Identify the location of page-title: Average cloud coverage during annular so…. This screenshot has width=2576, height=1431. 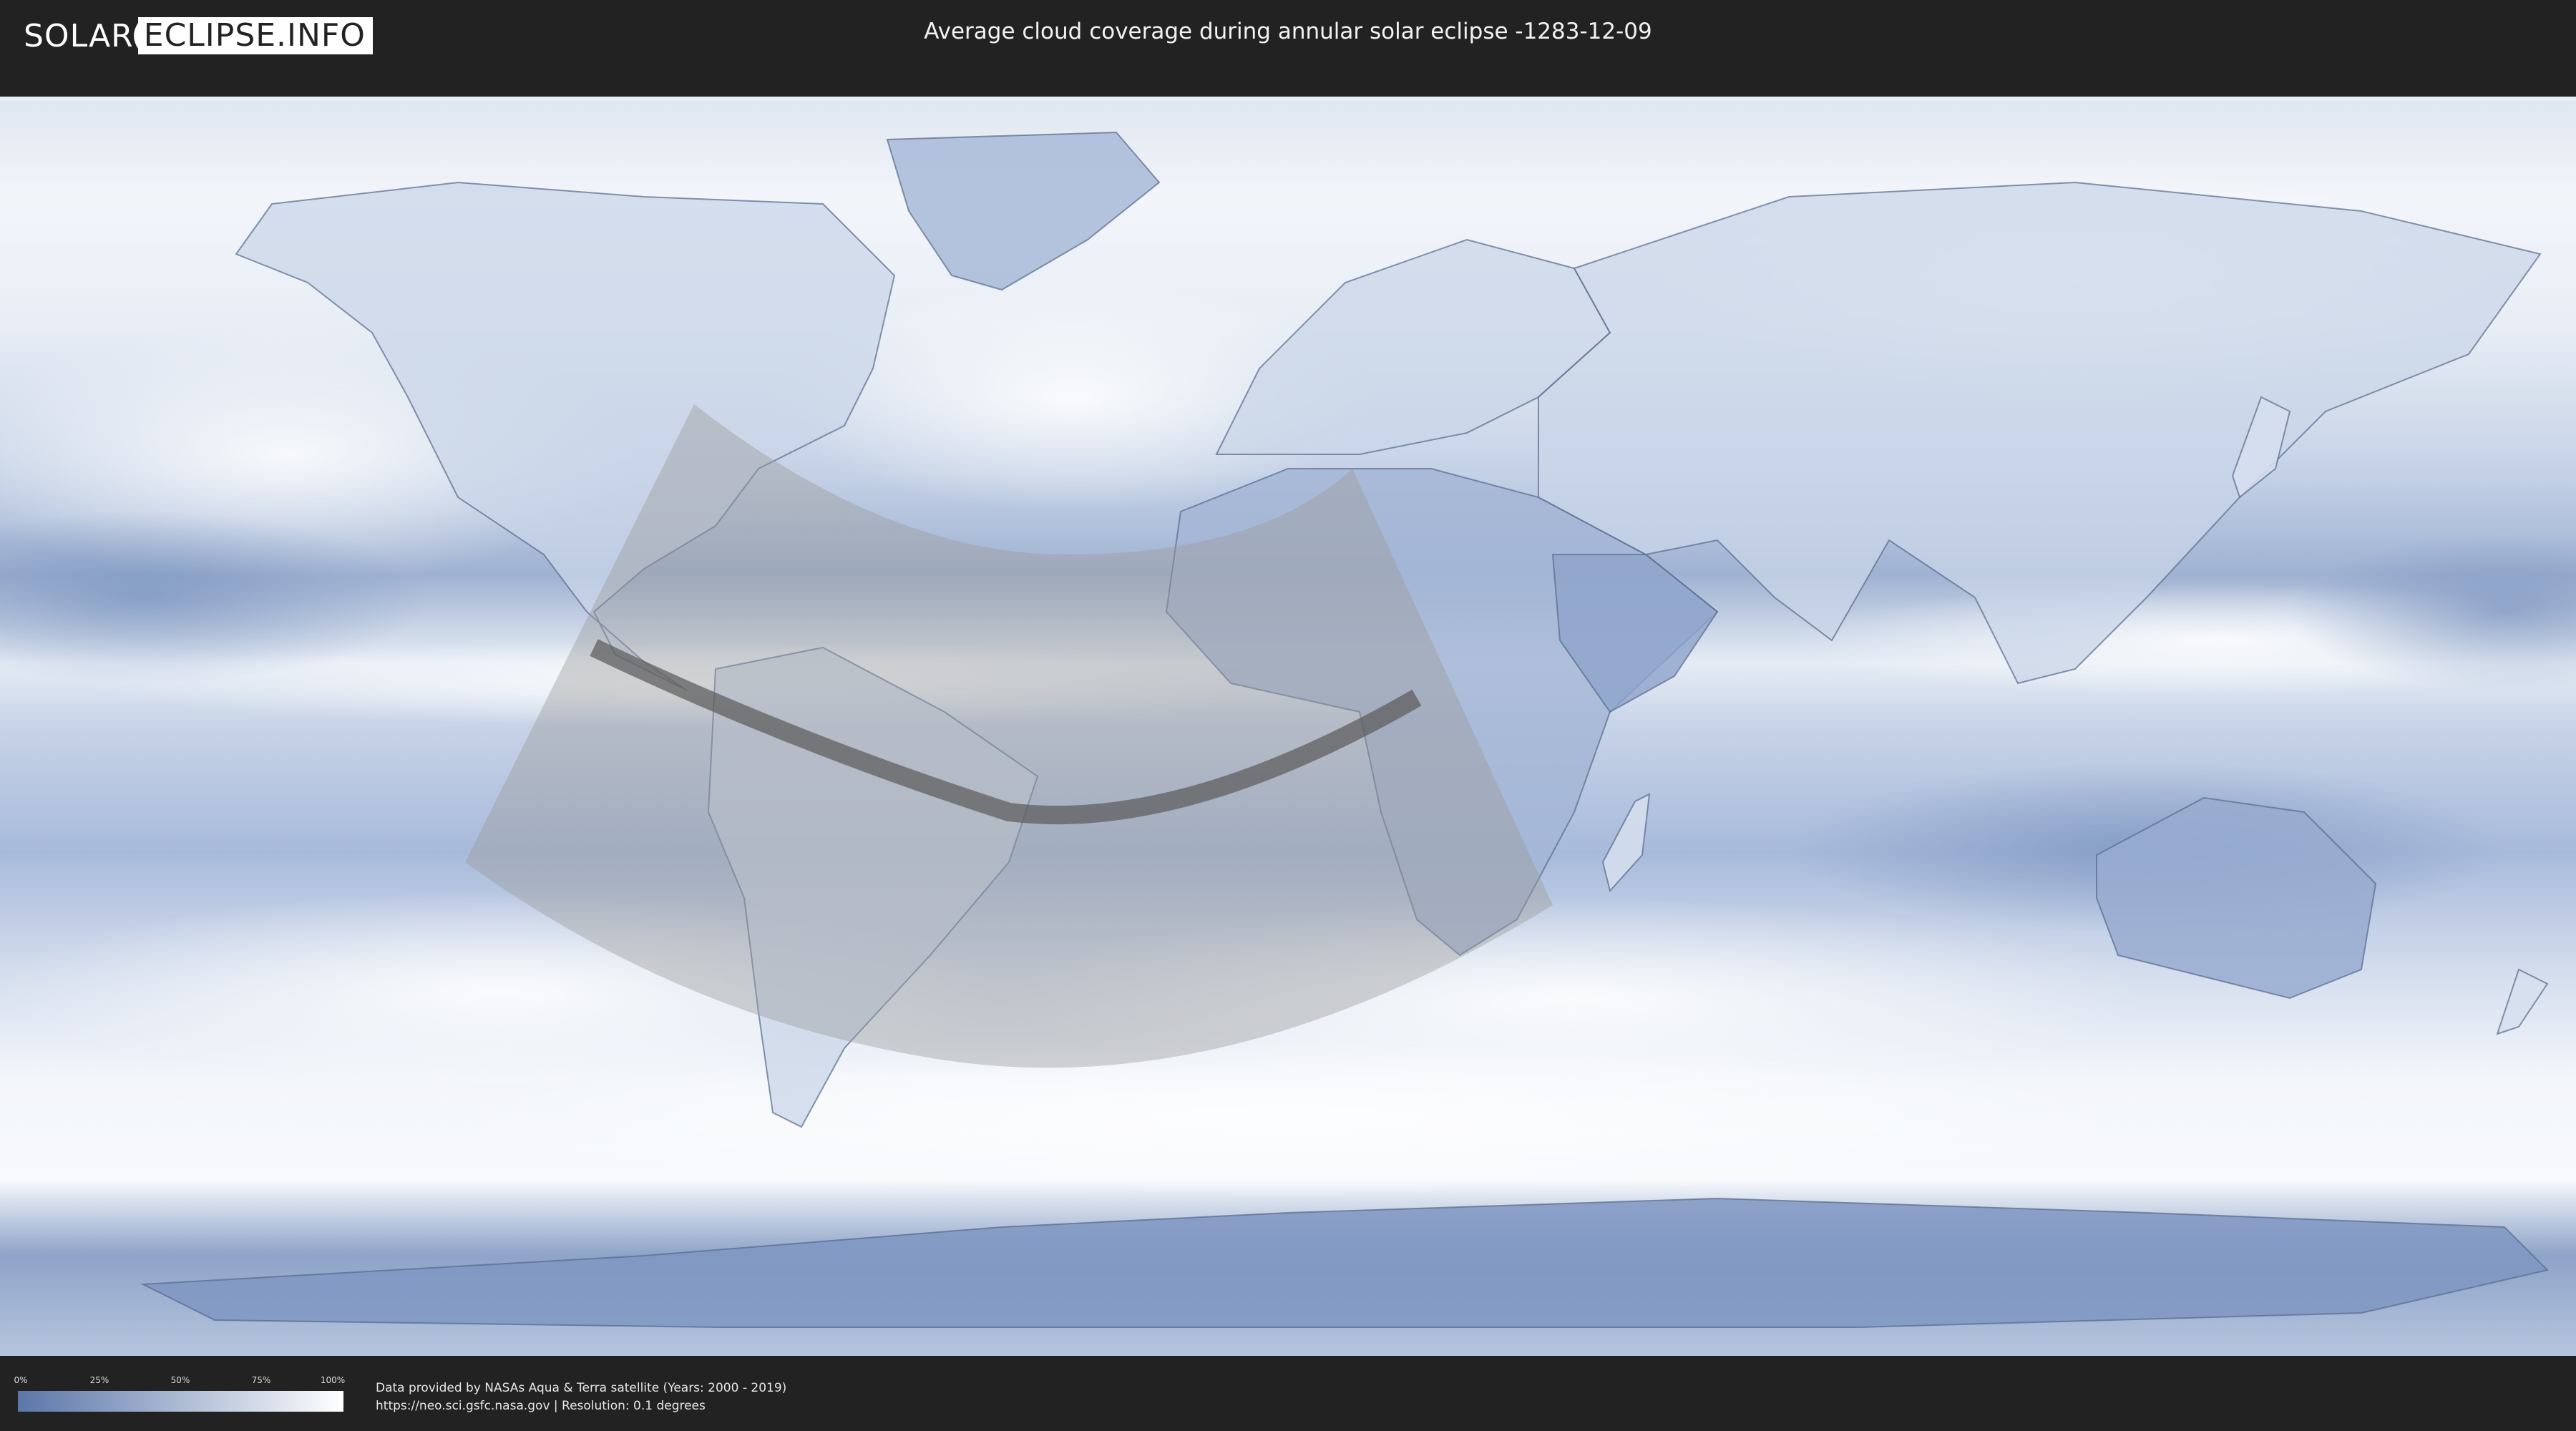
(1288, 31).